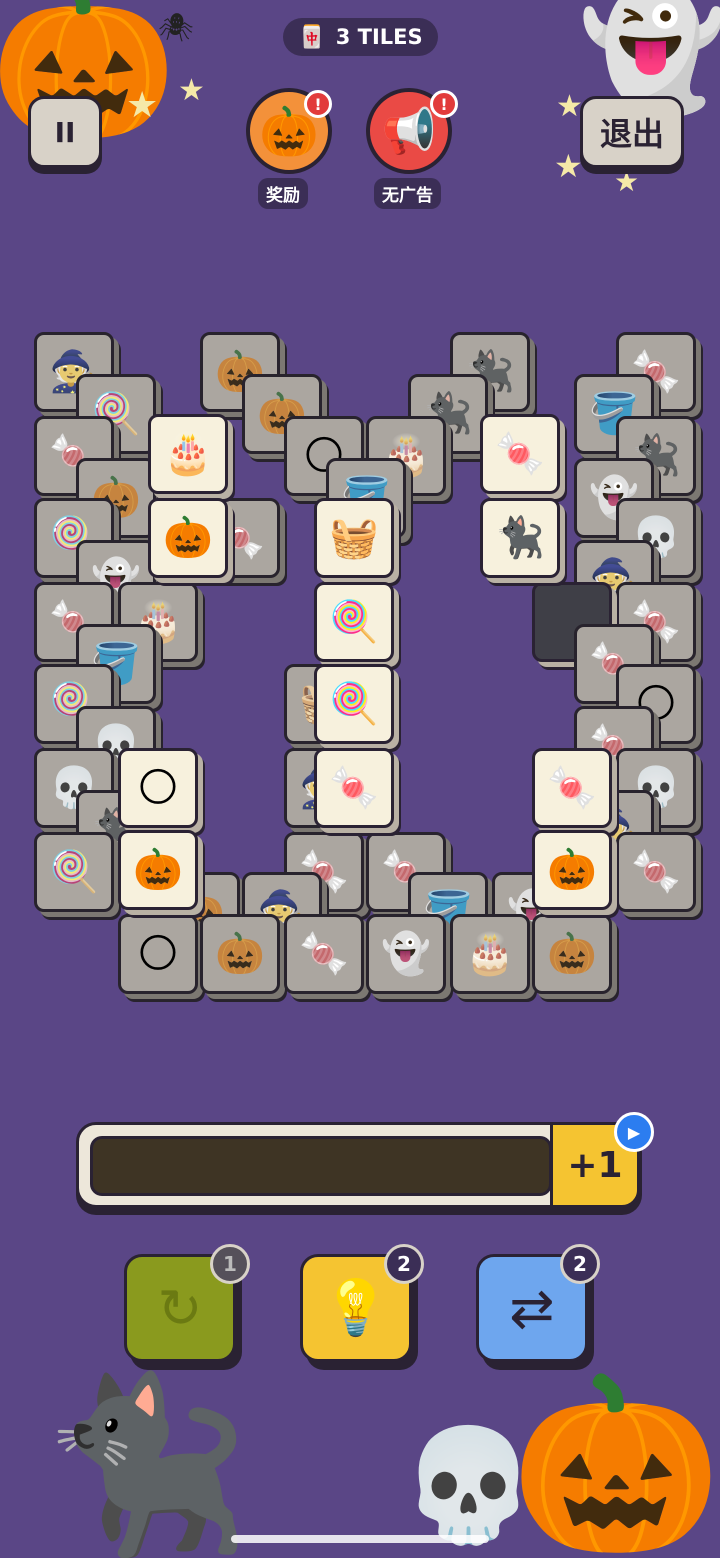  I want to click on spider-icon: 🕷, so click(176, 27).